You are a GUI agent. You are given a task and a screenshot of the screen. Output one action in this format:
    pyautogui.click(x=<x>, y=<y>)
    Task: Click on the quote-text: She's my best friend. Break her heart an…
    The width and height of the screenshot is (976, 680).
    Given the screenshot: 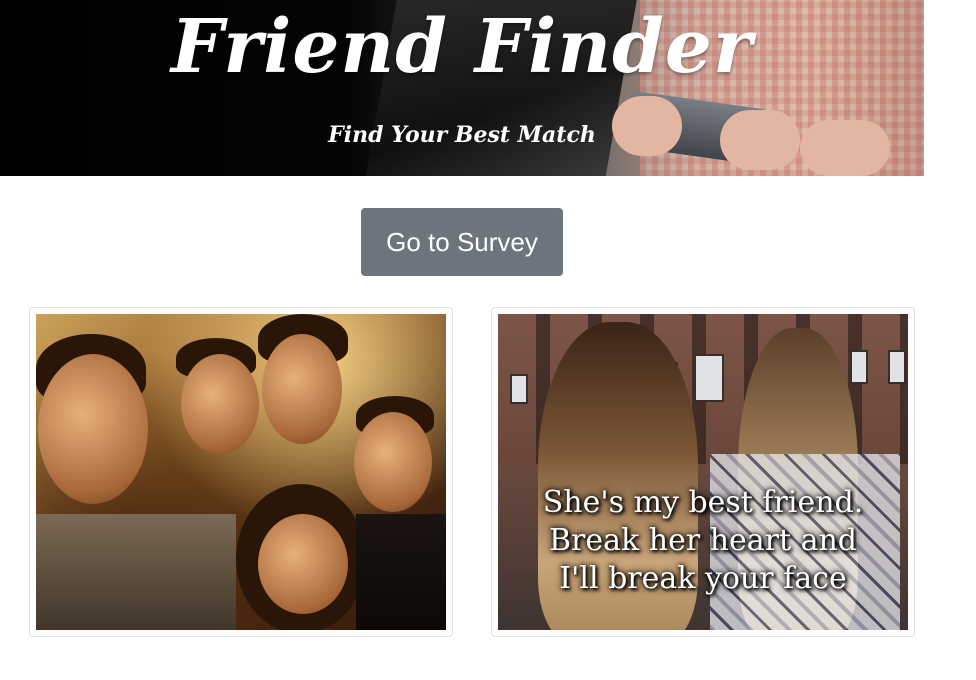 What is the action you would take?
    pyautogui.click(x=703, y=541)
    